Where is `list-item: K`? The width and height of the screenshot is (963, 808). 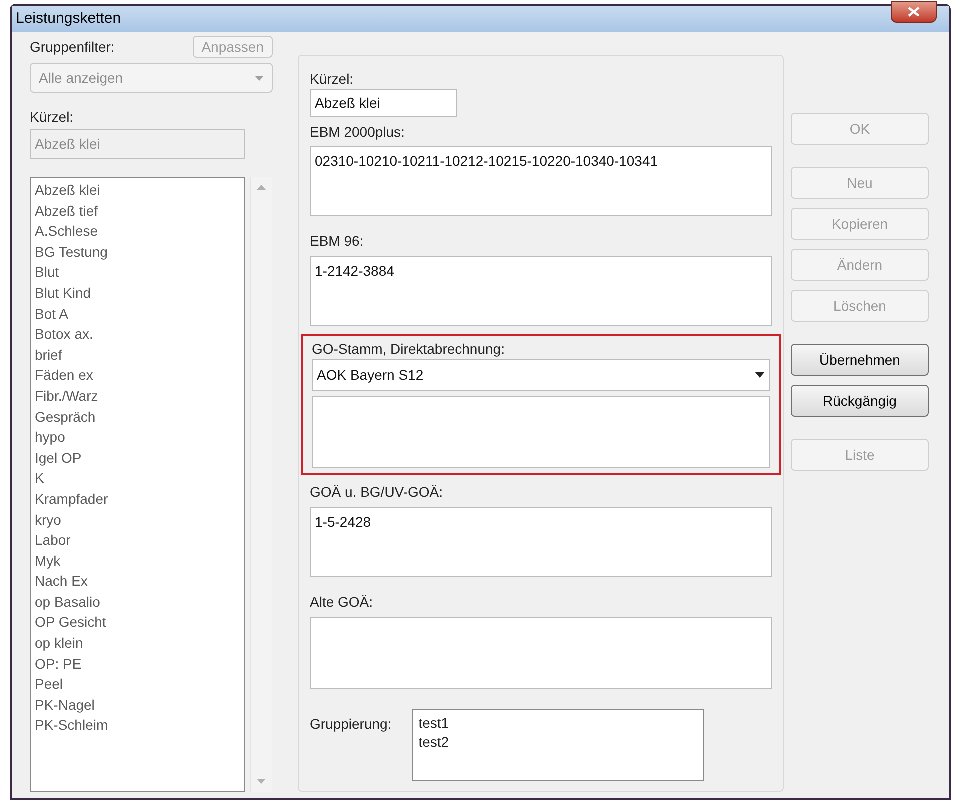 list-item: K is located at coordinates (137, 478).